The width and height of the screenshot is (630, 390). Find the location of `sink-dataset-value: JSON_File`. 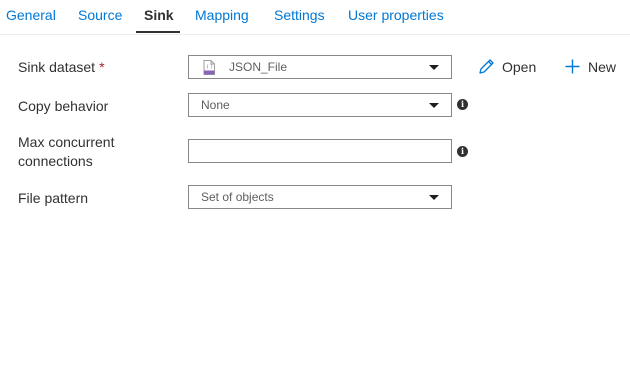

sink-dataset-value: JSON_File is located at coordinates (258, 67).